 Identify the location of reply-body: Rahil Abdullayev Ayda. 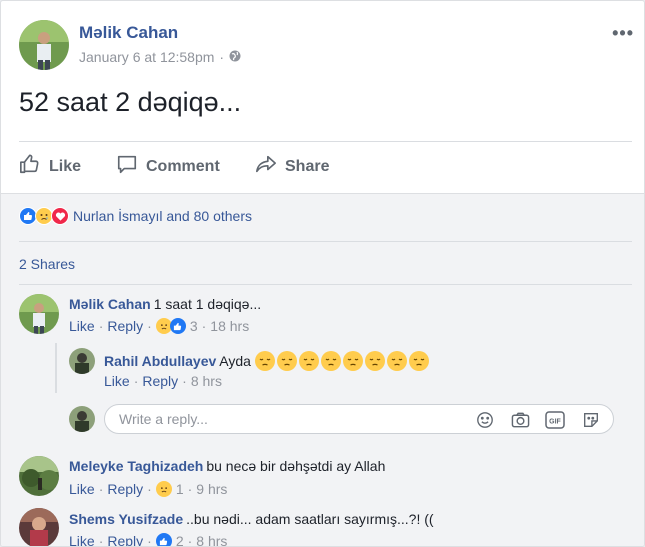
(266, 361).